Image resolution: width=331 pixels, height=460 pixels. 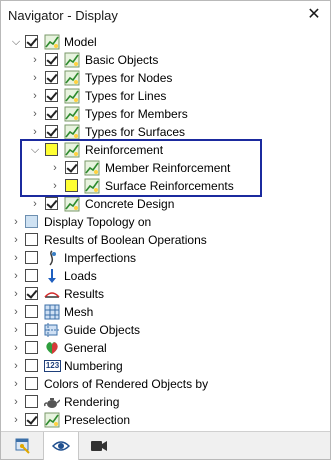 I want to click on teapot-icon, so click(x=52, y=403).